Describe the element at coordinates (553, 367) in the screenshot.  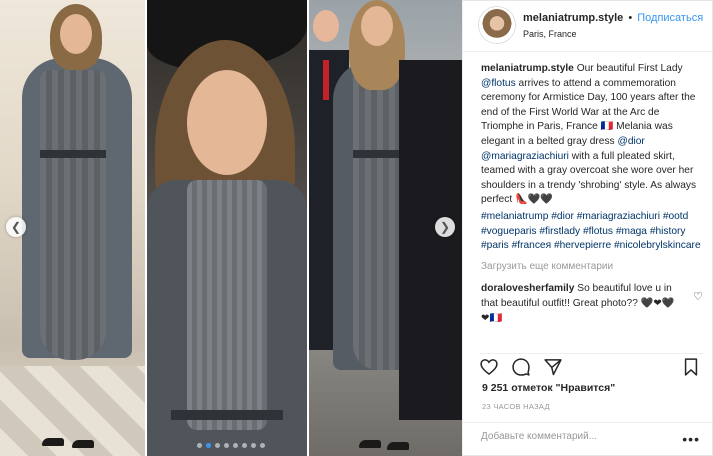
I see `share-icon` at that location.